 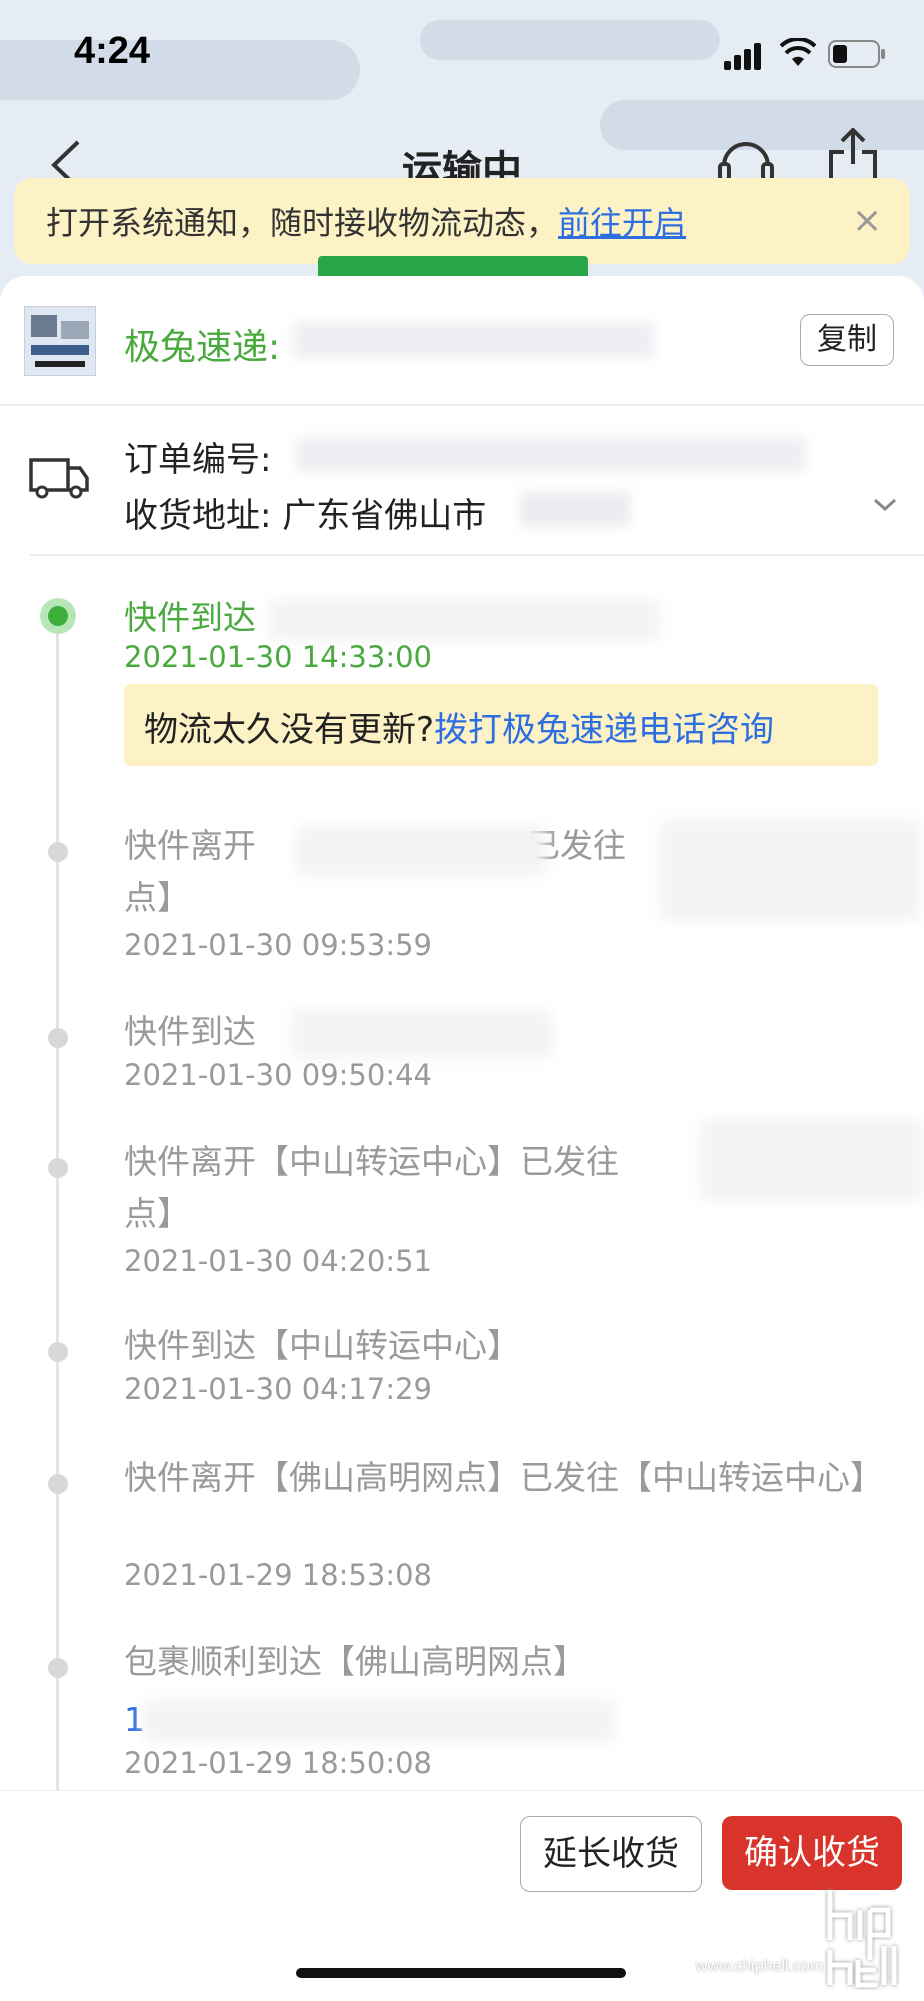 What do you see at coordinates (604, 730) in the screenshot?
I see `call-carrier-link: 拨打极兔速递电话咨询` at bounding box center [604, 730].